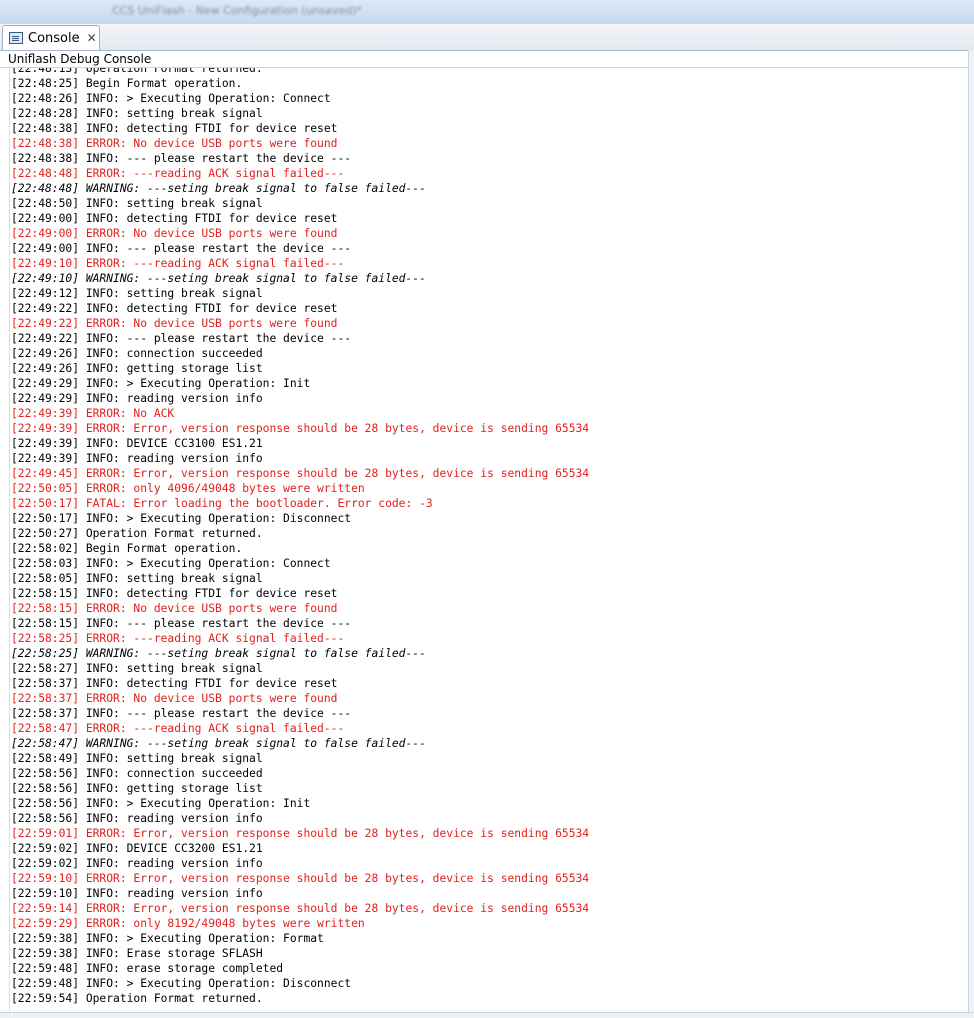 The height and width of the screenshot is (1018, 974). I want to click on console-line: [22:58:02] Begin Format operation., so click(127, 548).